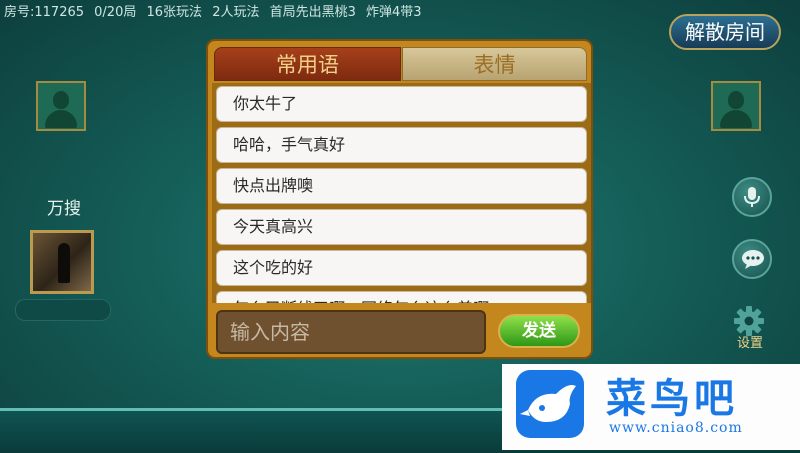 The height and width of the screenshot is (453, 800). I want to click on chat-bubble-icon, so click(753, 259).